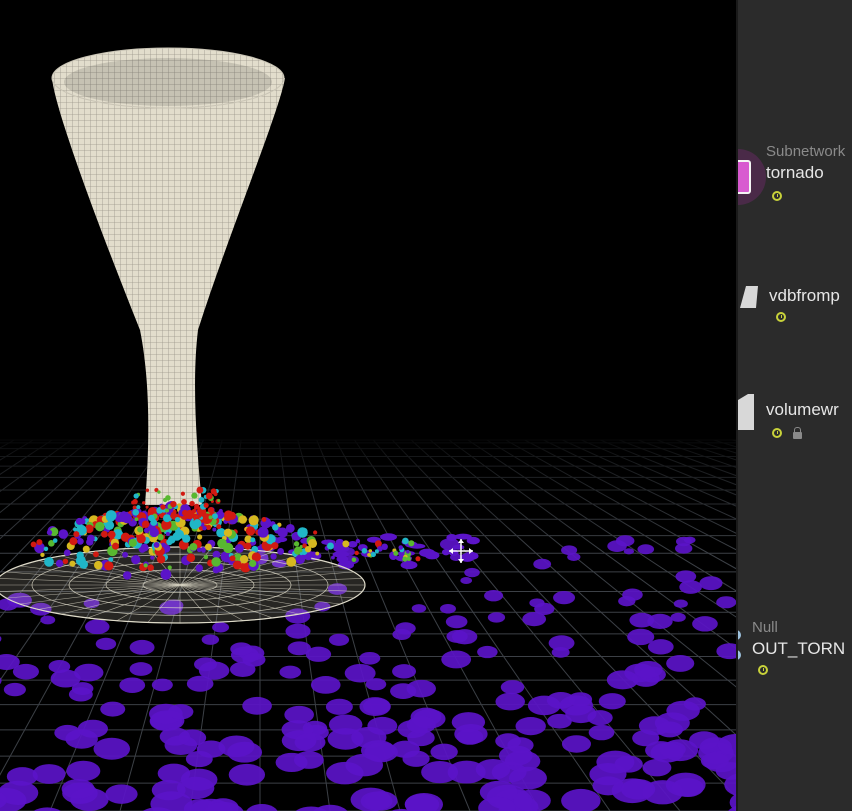 The width and height of the screenshot is (852, 811). What do you see at coordinates (765, 627) in the screenshot?
I see `node-type-label: Null` at bounding box center [765, 627].